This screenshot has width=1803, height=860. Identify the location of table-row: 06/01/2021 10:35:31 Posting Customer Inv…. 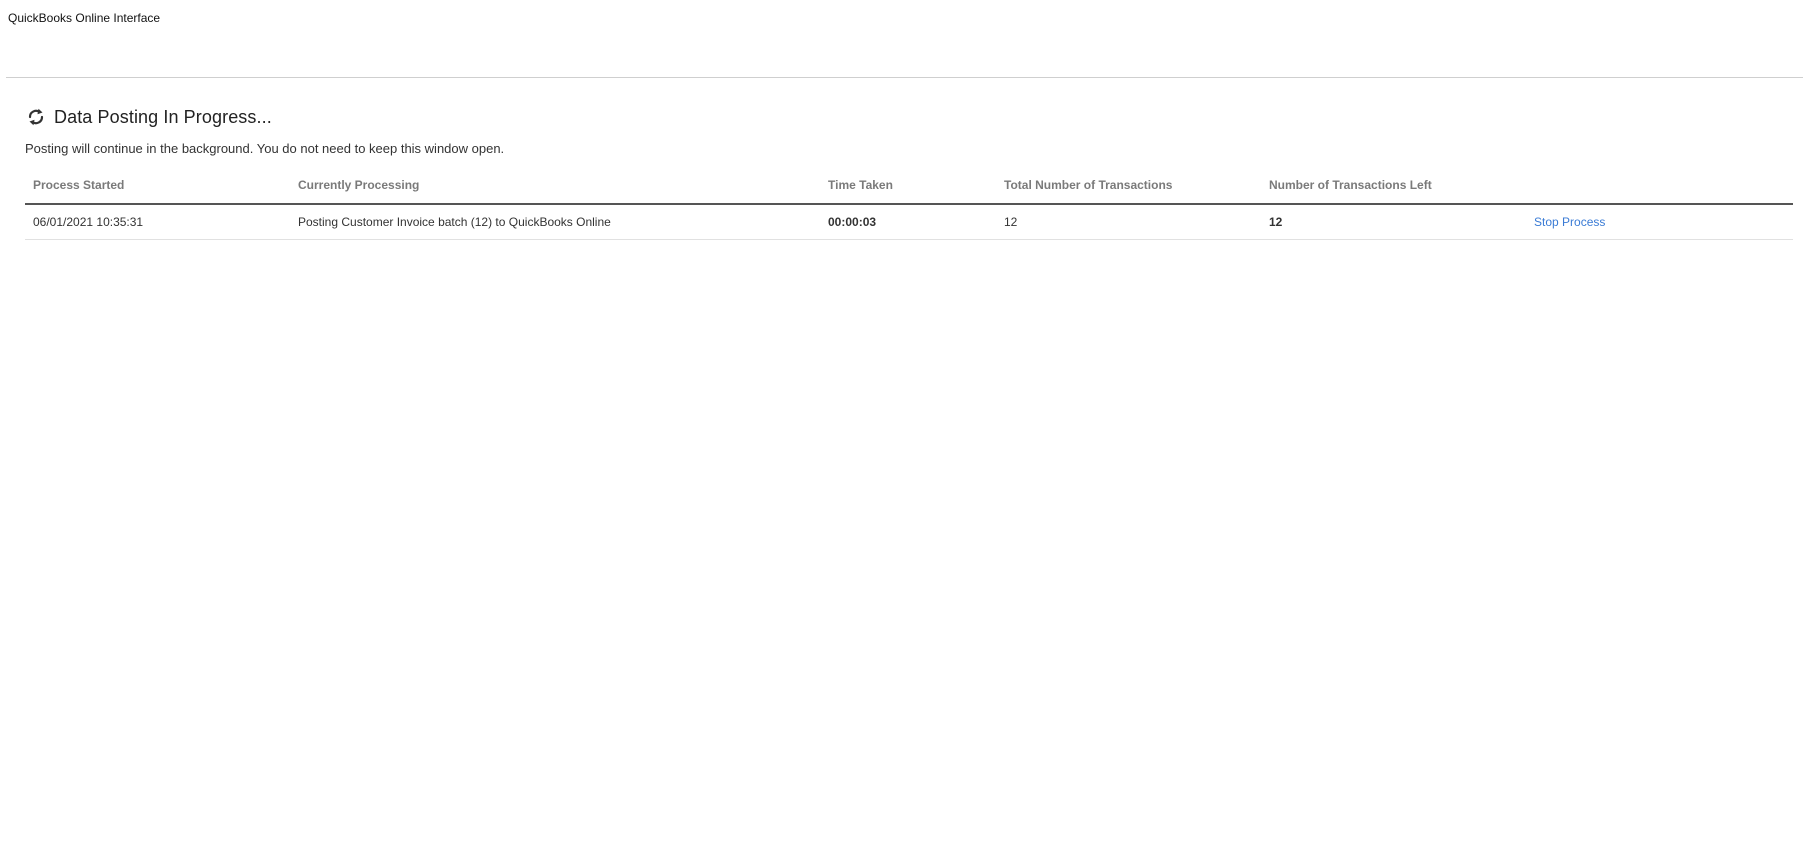
(909, 222).